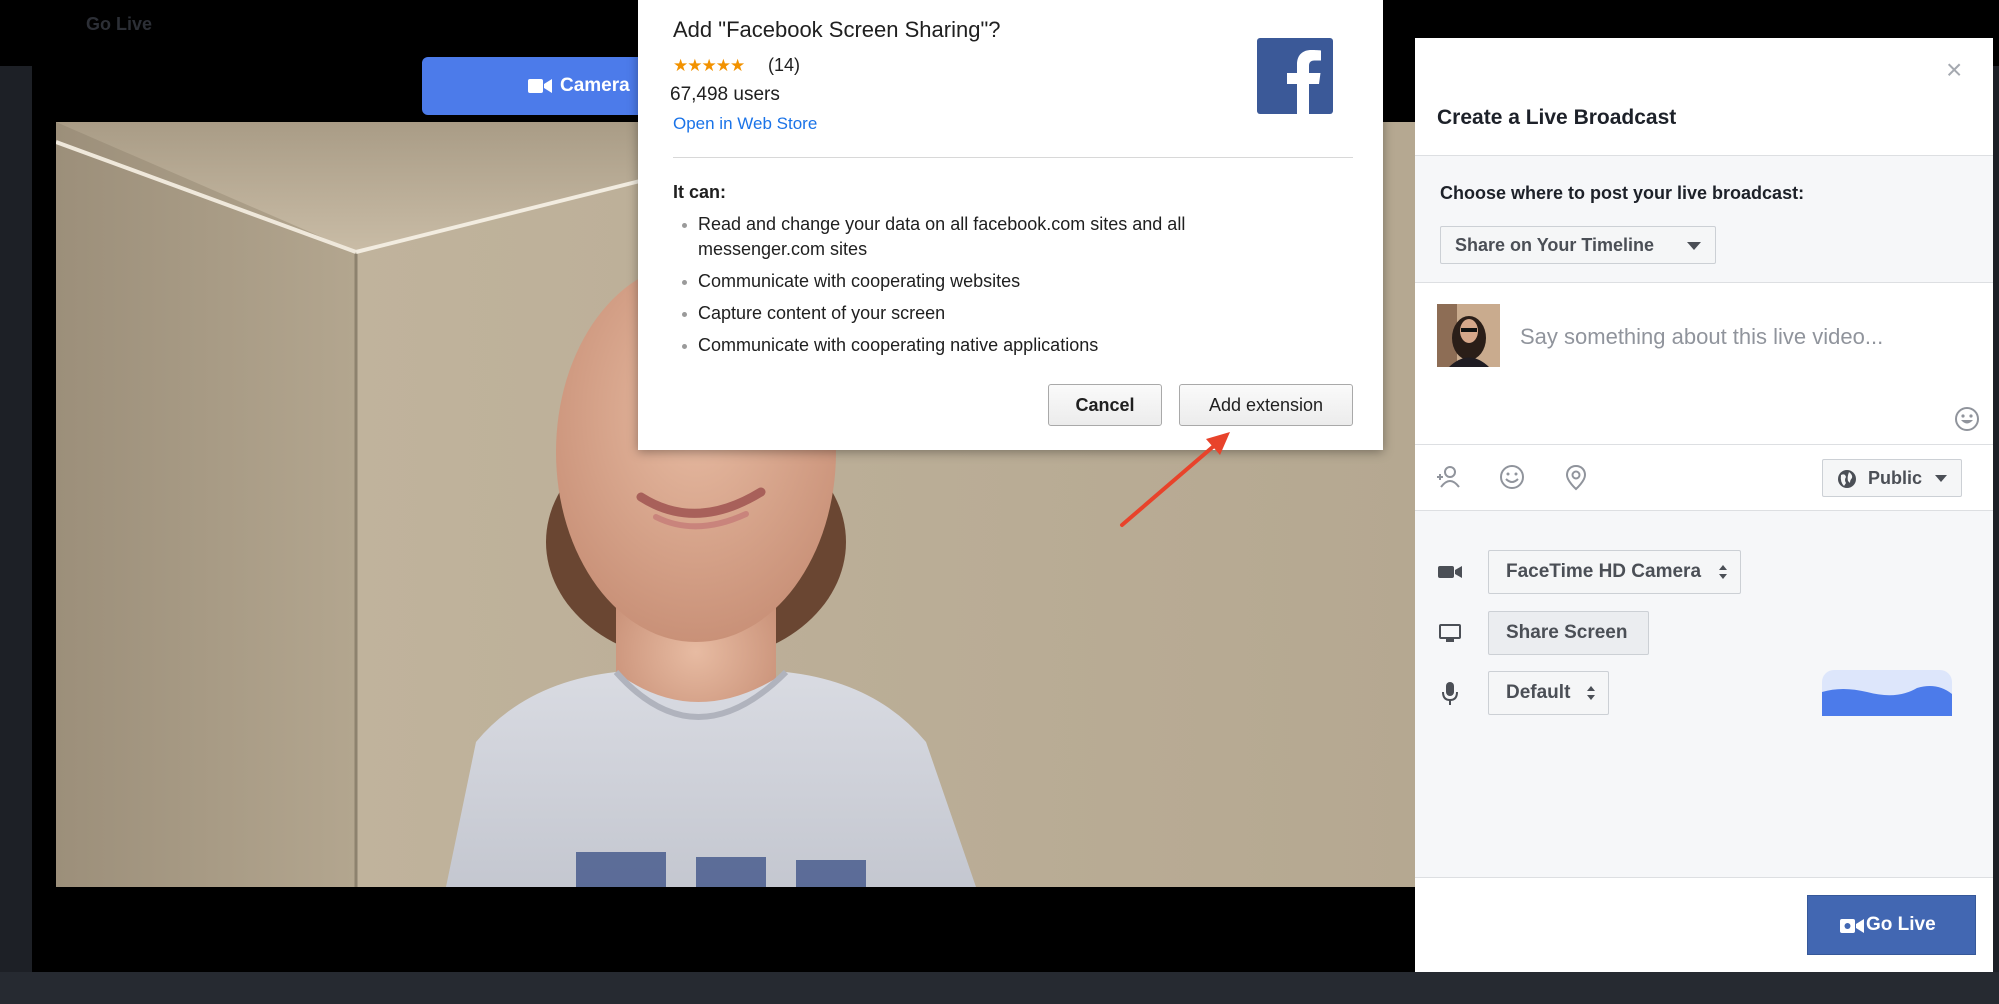 The height and width of the screenshot is (1004, 1999). What do you see at coordinates (1450, 633) in the screenshot?
I see `monitor-icon` at bounding box center [1450, 633].